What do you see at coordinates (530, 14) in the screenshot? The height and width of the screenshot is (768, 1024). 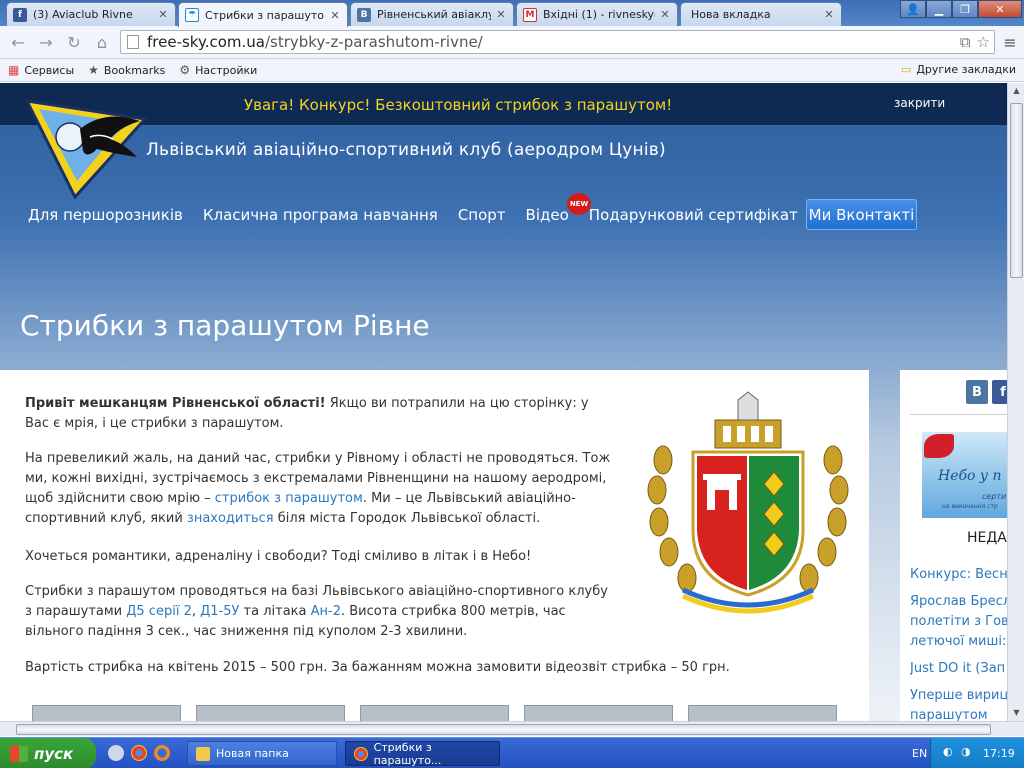 I see `gmail-icon: M` at bounding box center [530, 14].